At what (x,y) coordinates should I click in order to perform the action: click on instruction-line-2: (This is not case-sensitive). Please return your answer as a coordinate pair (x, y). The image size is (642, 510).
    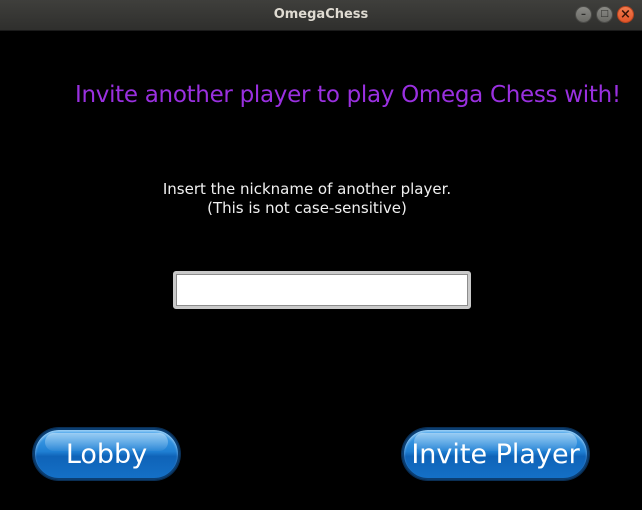
    Looking at the image, I should click on (307, 208).